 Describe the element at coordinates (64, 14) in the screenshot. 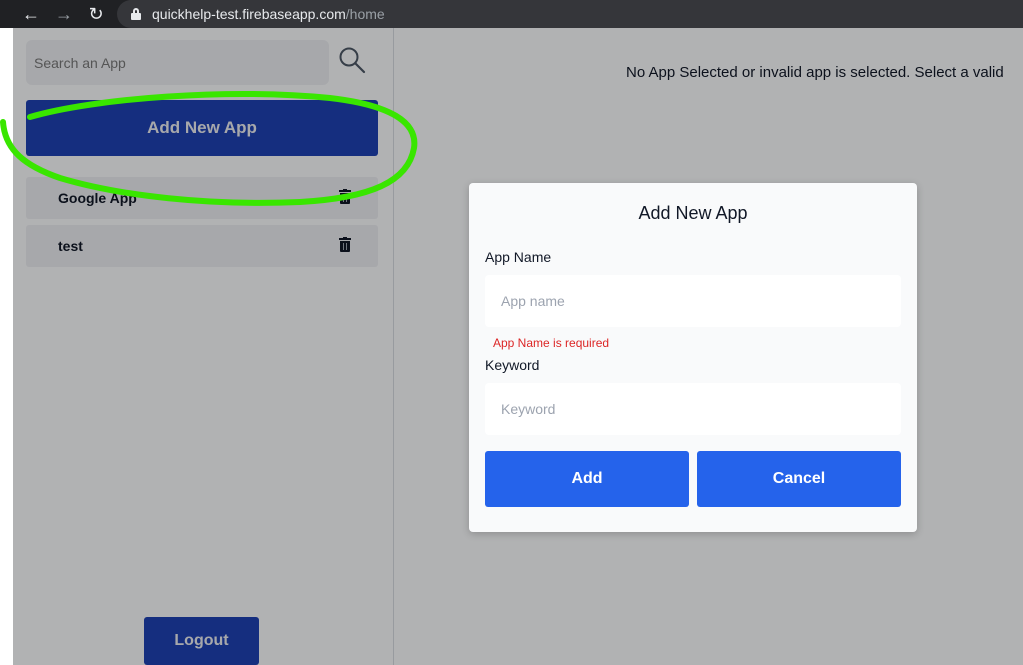

I see `forward-arrow-icon: →` at that location.